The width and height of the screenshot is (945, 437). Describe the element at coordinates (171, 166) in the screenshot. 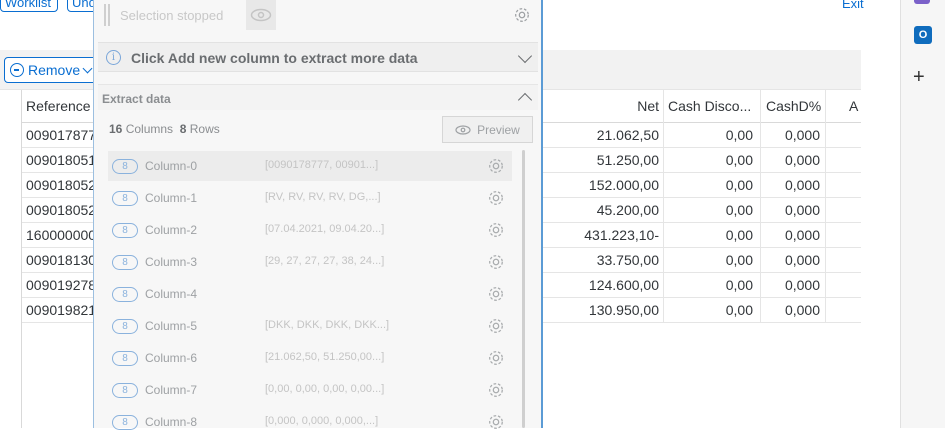

I see `column-name: Column-0` at that location.